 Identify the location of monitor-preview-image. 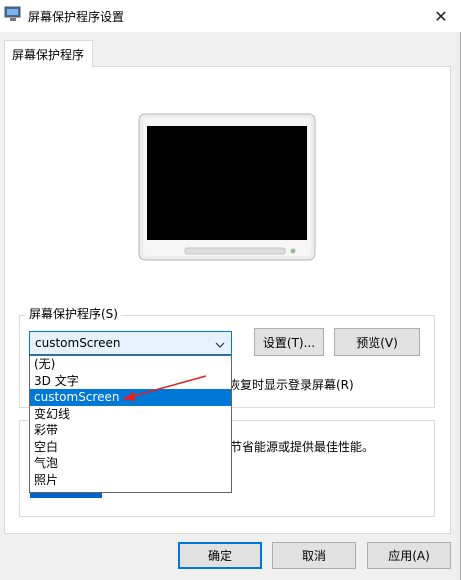
(227, 187).